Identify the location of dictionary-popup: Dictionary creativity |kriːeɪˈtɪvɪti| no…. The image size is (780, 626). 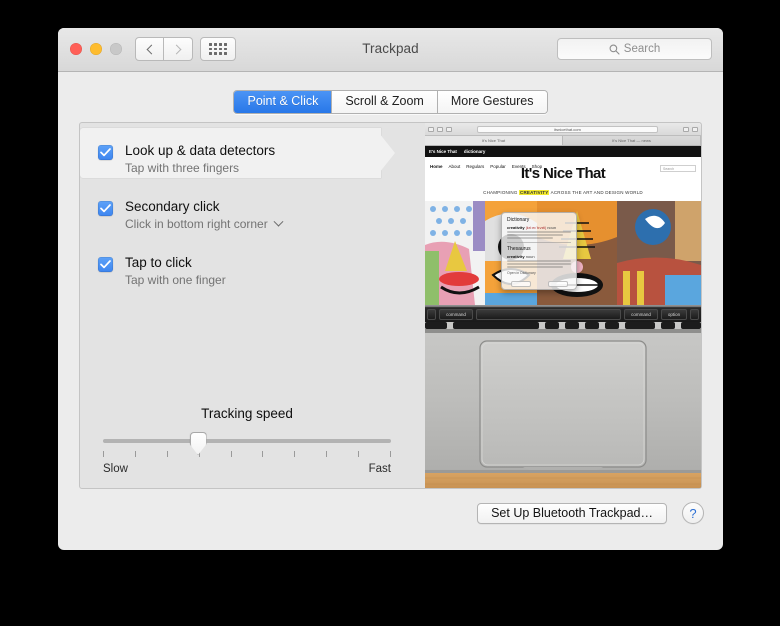
(539, 251).